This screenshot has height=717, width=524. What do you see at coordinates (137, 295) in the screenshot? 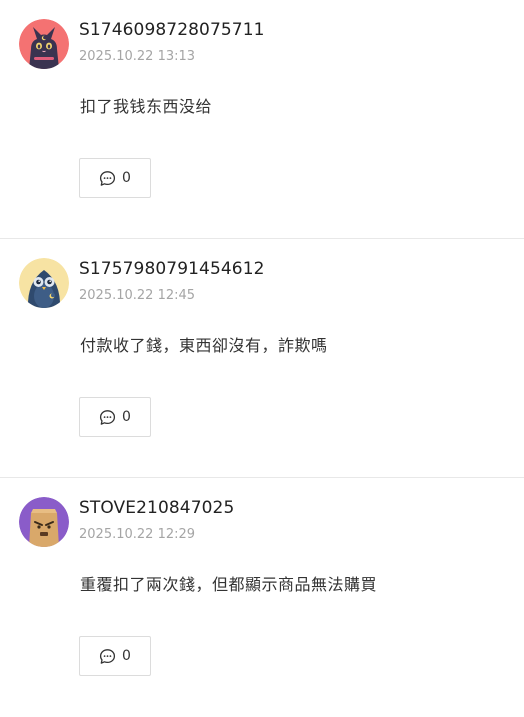
I see `timestamp: 2025.10.22 12:45` at bounding box center [137, 295].